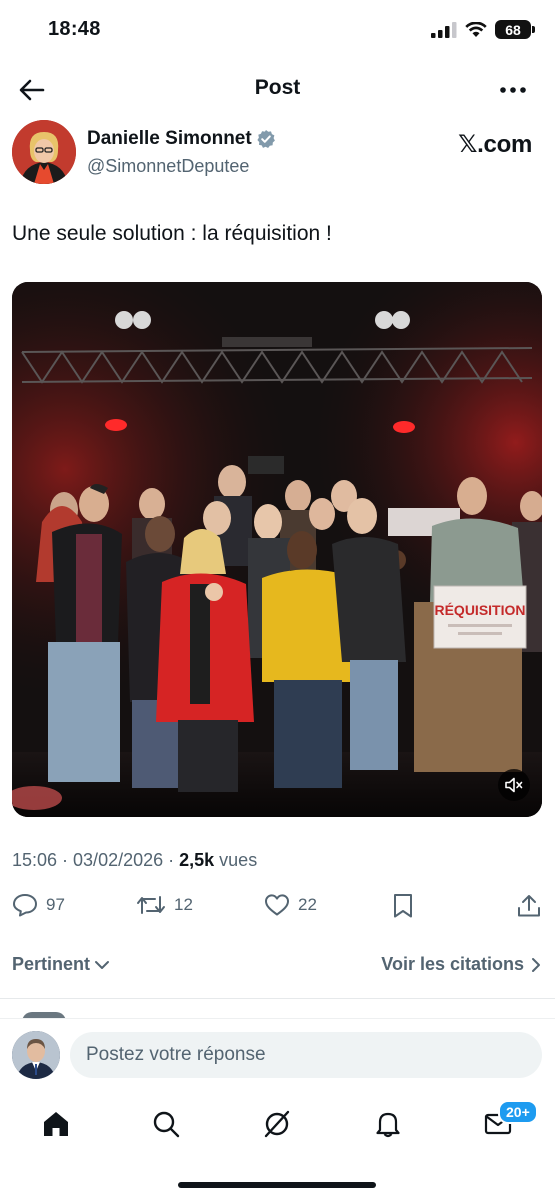 This screenshot has height=1200, width=555. What do you see at coordinates (277, 905) in the screenshot?
I see `heart-icon` at bounding box center [277, 905].